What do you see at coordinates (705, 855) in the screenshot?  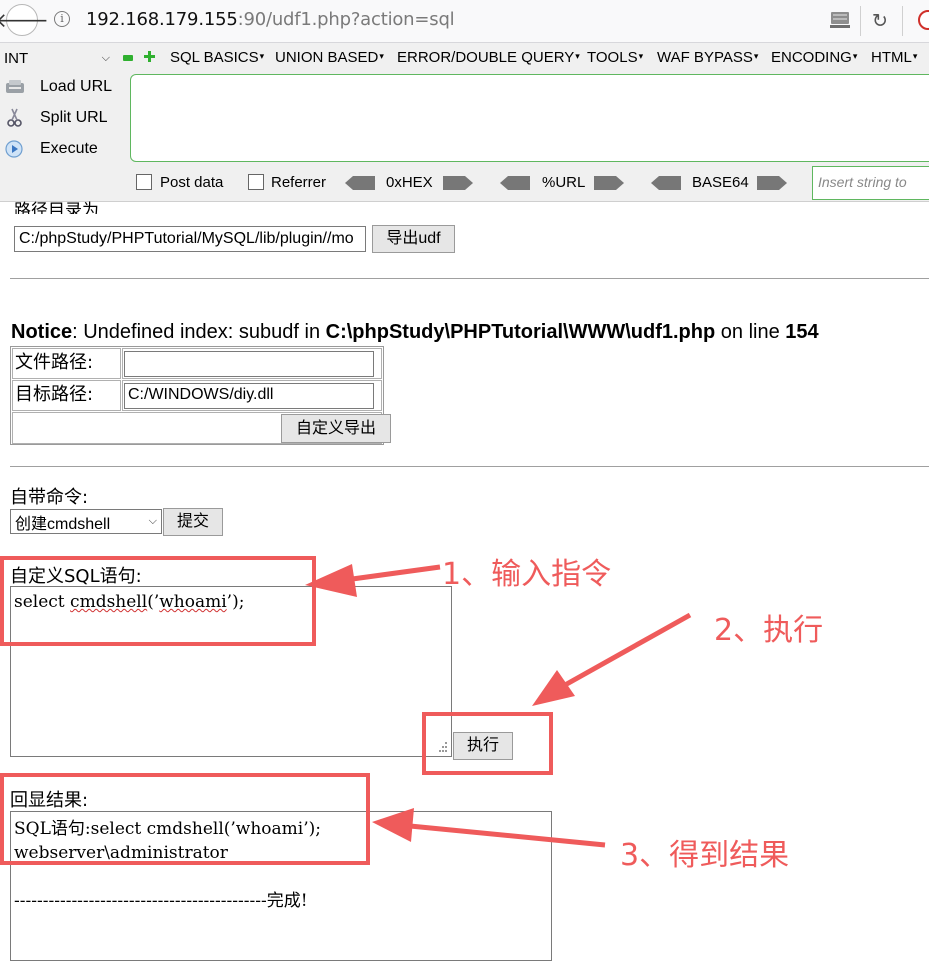 I see `annotation-step-3: 3、得到结果` at bounding box center [705, 855].